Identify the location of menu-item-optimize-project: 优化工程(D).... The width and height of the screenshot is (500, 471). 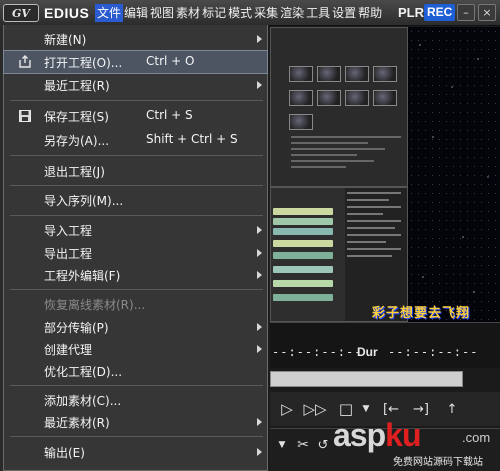
(135, 371).